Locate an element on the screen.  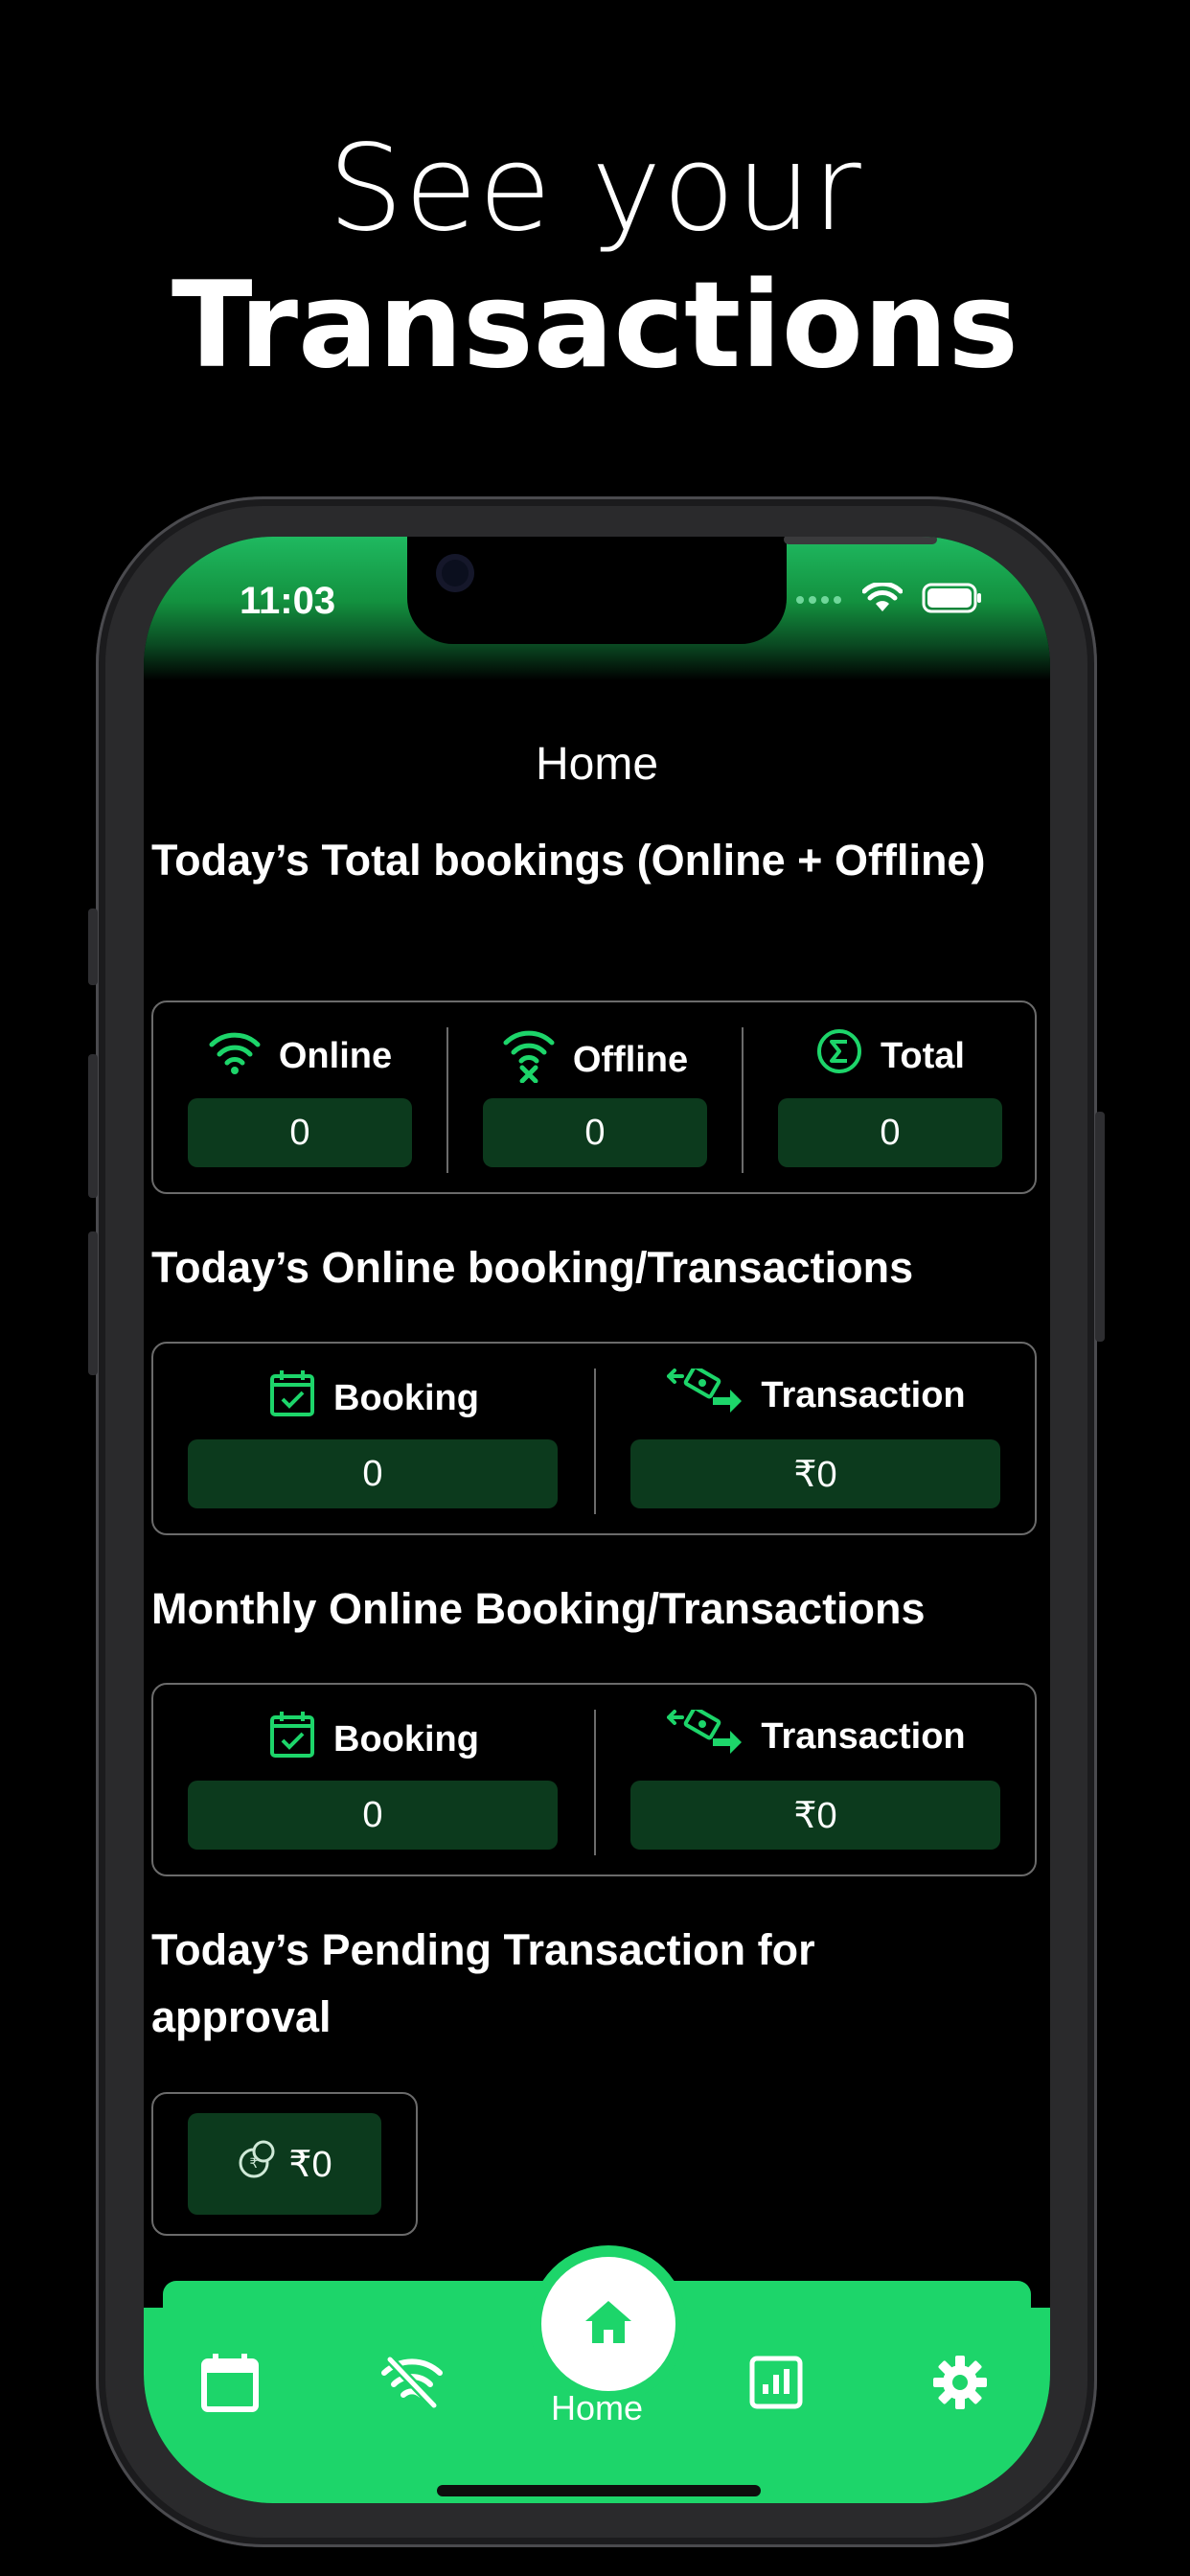
online-label: Online is located at coordinates (335, 1055).